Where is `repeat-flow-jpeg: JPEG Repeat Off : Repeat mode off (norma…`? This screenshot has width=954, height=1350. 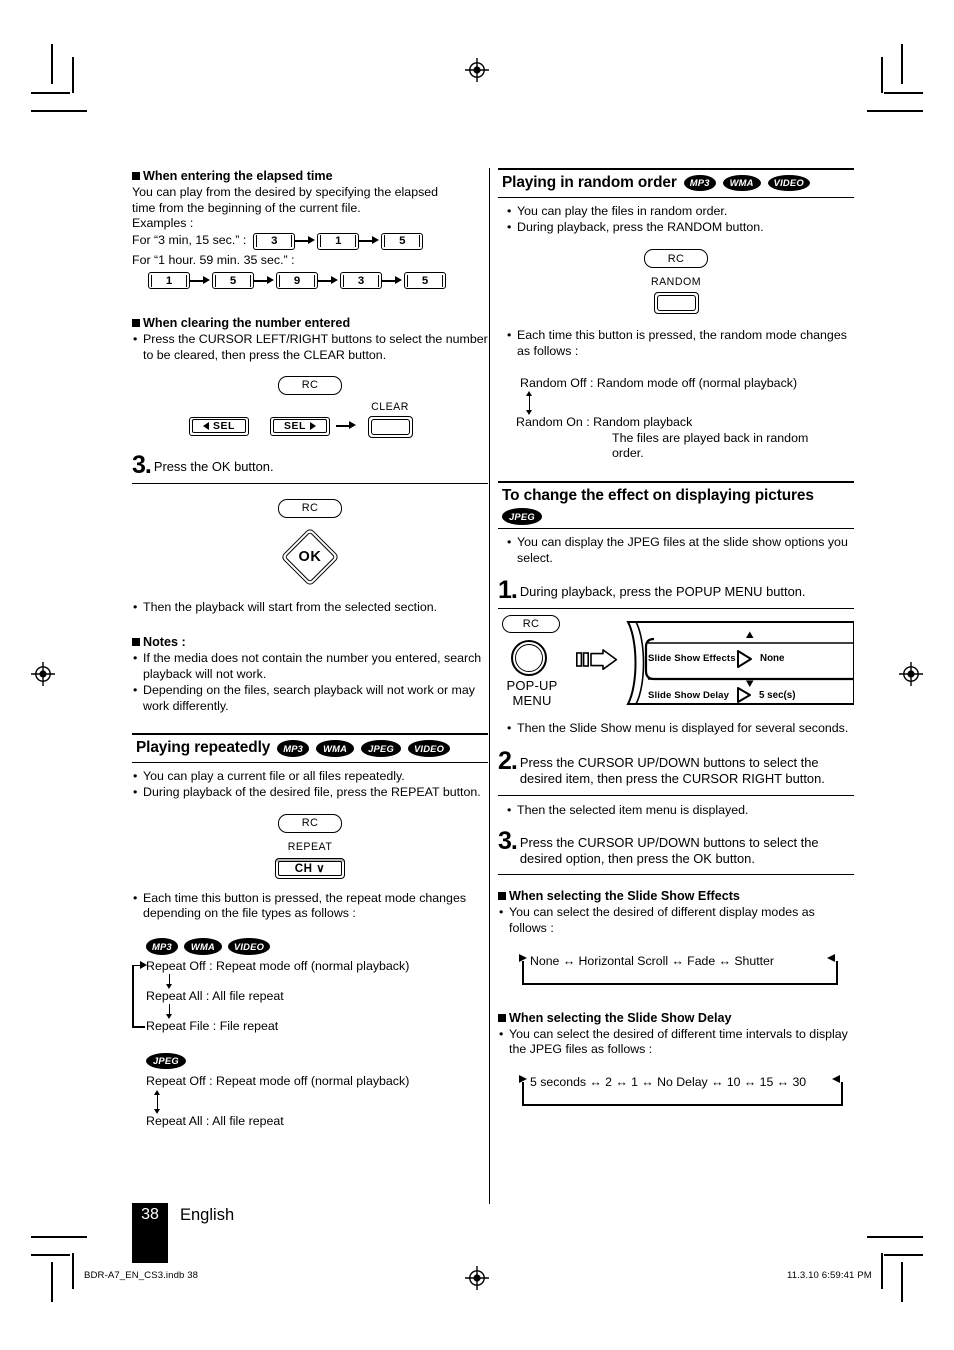
repeat-flow-jpeg: JPEG Repeat Off : Repeat mode off (norma… is located at coordinates (310, 1090).